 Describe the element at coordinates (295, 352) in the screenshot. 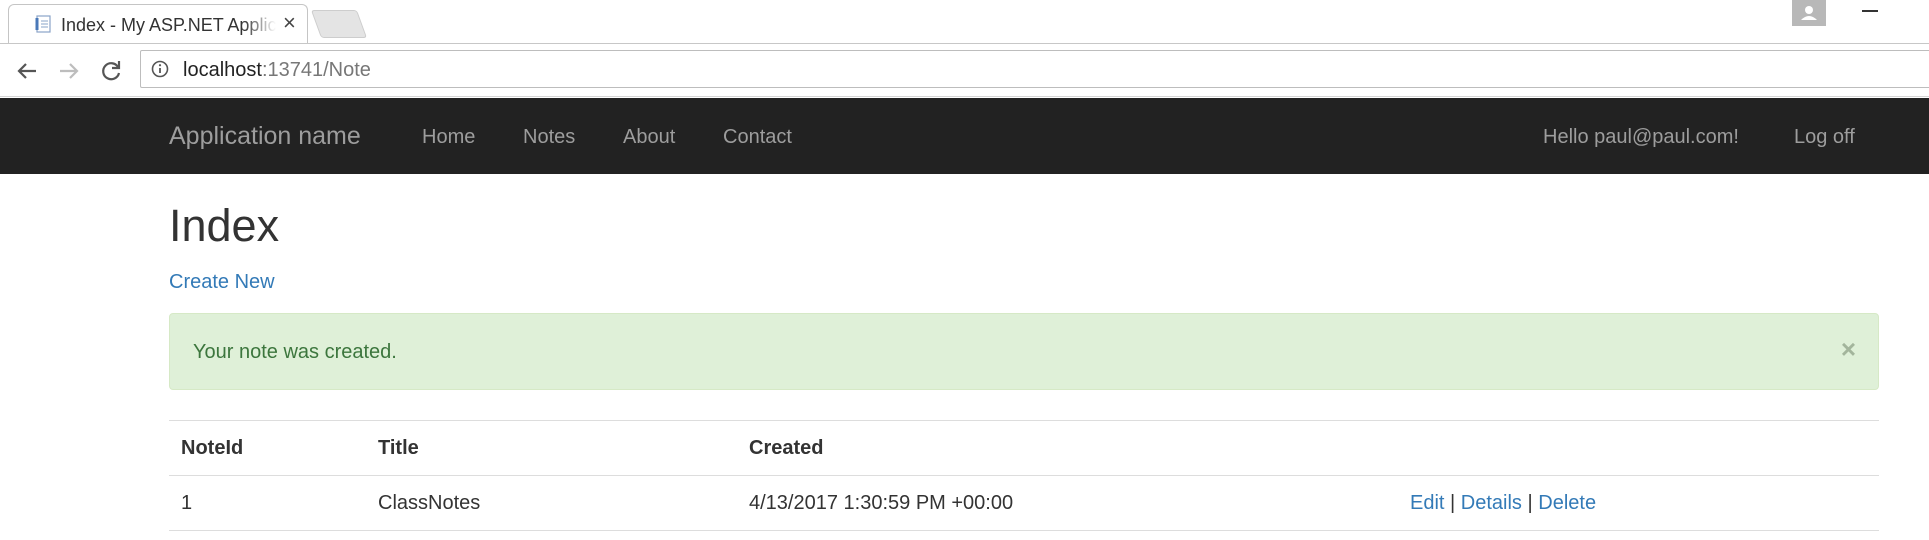

I see `alert-message: Your note was created.` at that location.